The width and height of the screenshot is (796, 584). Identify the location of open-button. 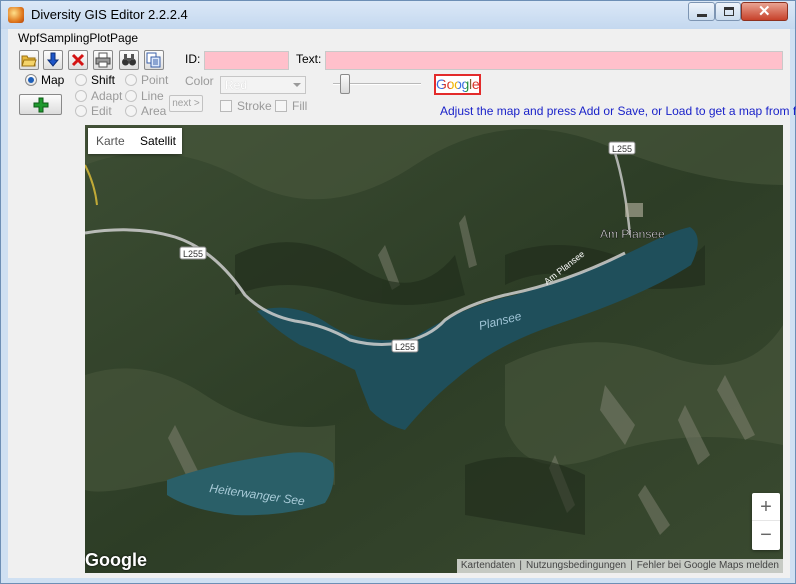
(29, 60).